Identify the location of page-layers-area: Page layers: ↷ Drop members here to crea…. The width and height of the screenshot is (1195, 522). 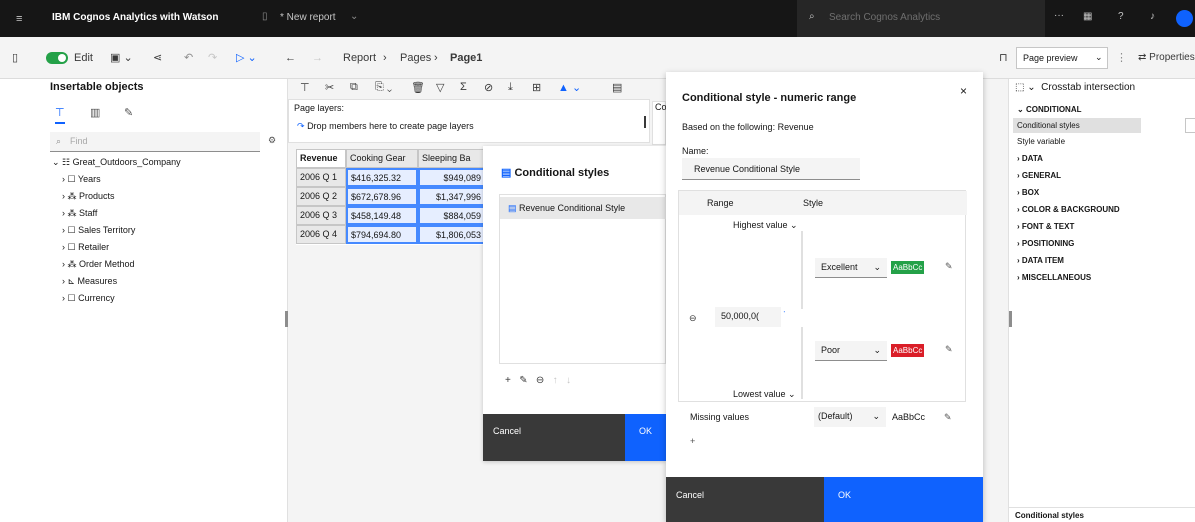
(469, 121).